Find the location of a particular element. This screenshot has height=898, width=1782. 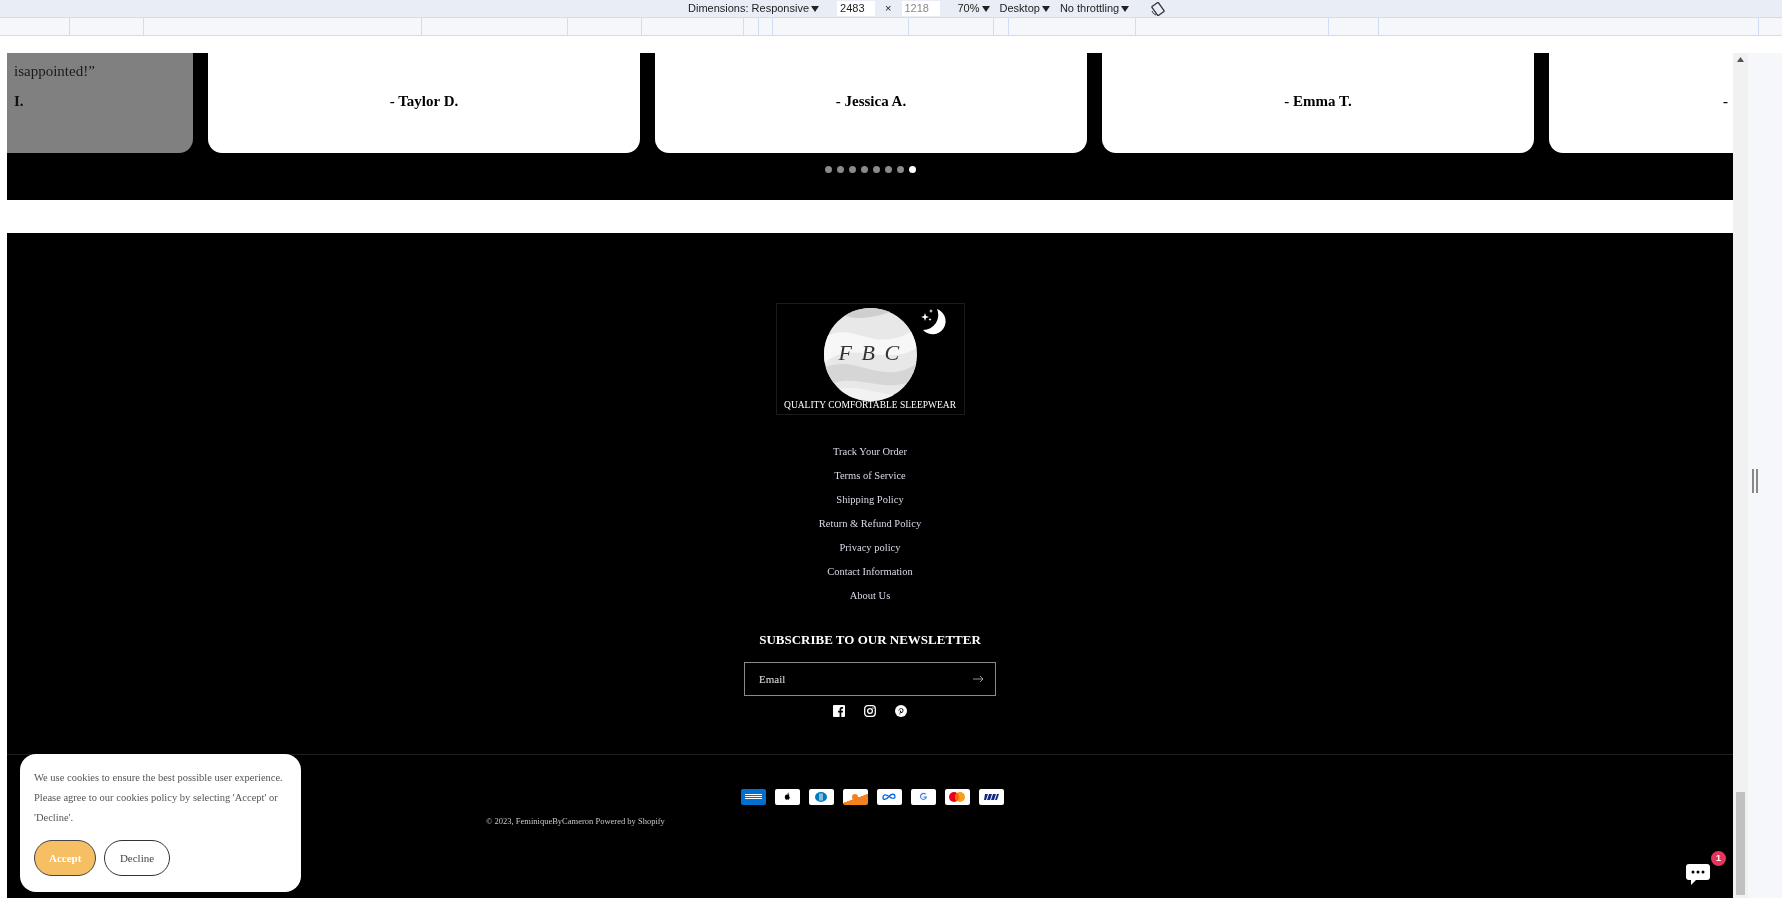

footer-link: Track Your Order is located at coordinates (870, 451).